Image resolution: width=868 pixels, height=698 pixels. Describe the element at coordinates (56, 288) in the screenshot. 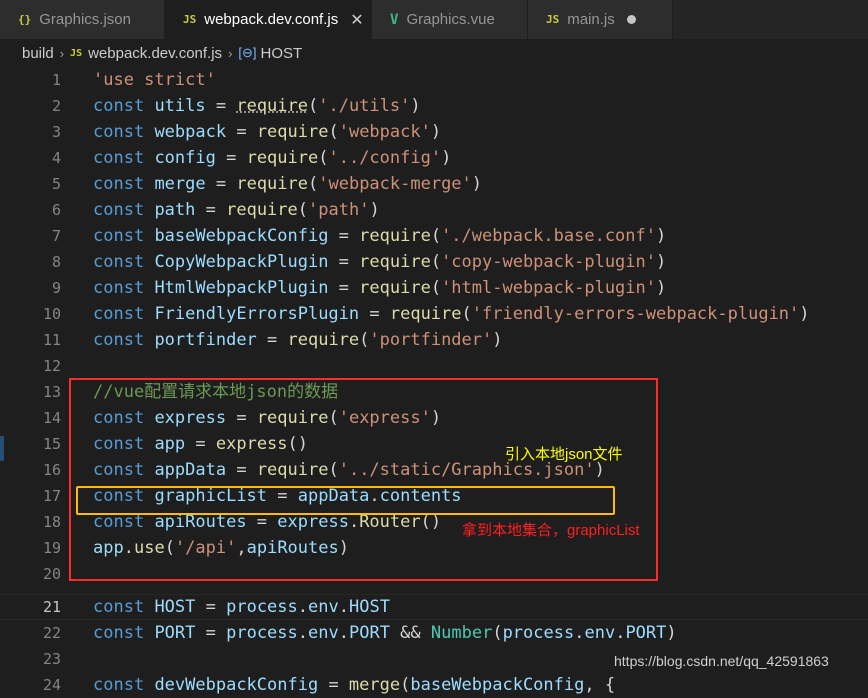

I see `line-number: 9` at that location.